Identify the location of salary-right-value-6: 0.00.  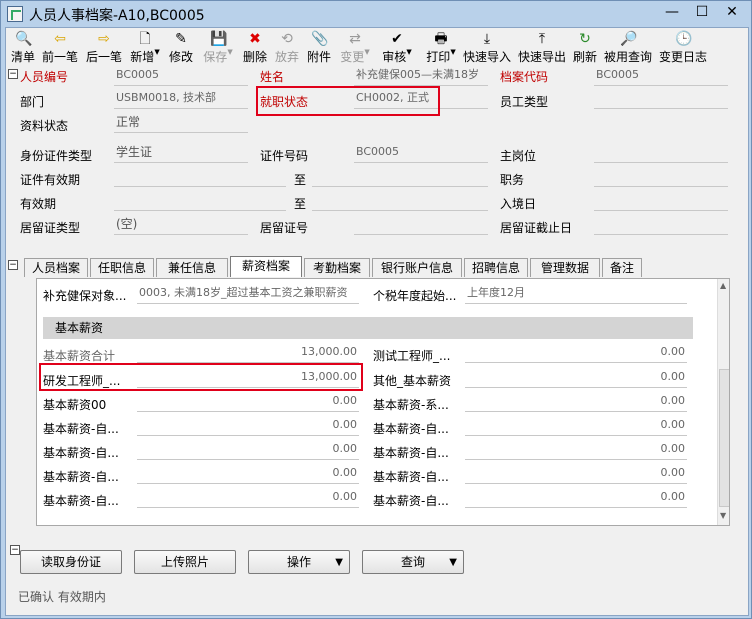
(576, 498).